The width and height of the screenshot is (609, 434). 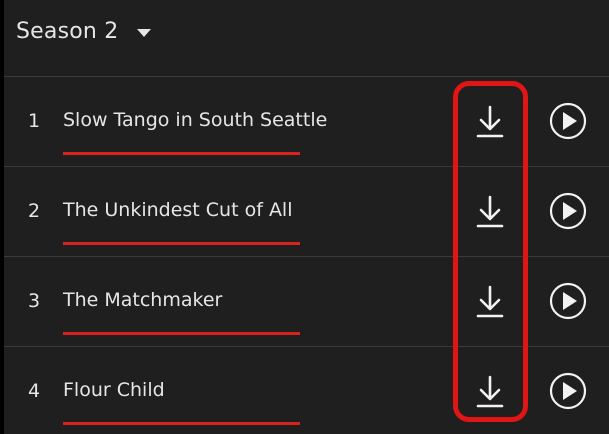 What do you see at coordinates (34, 391) in the screenshot?
I see `episode-number: 4` at bounding box center [34, 391].